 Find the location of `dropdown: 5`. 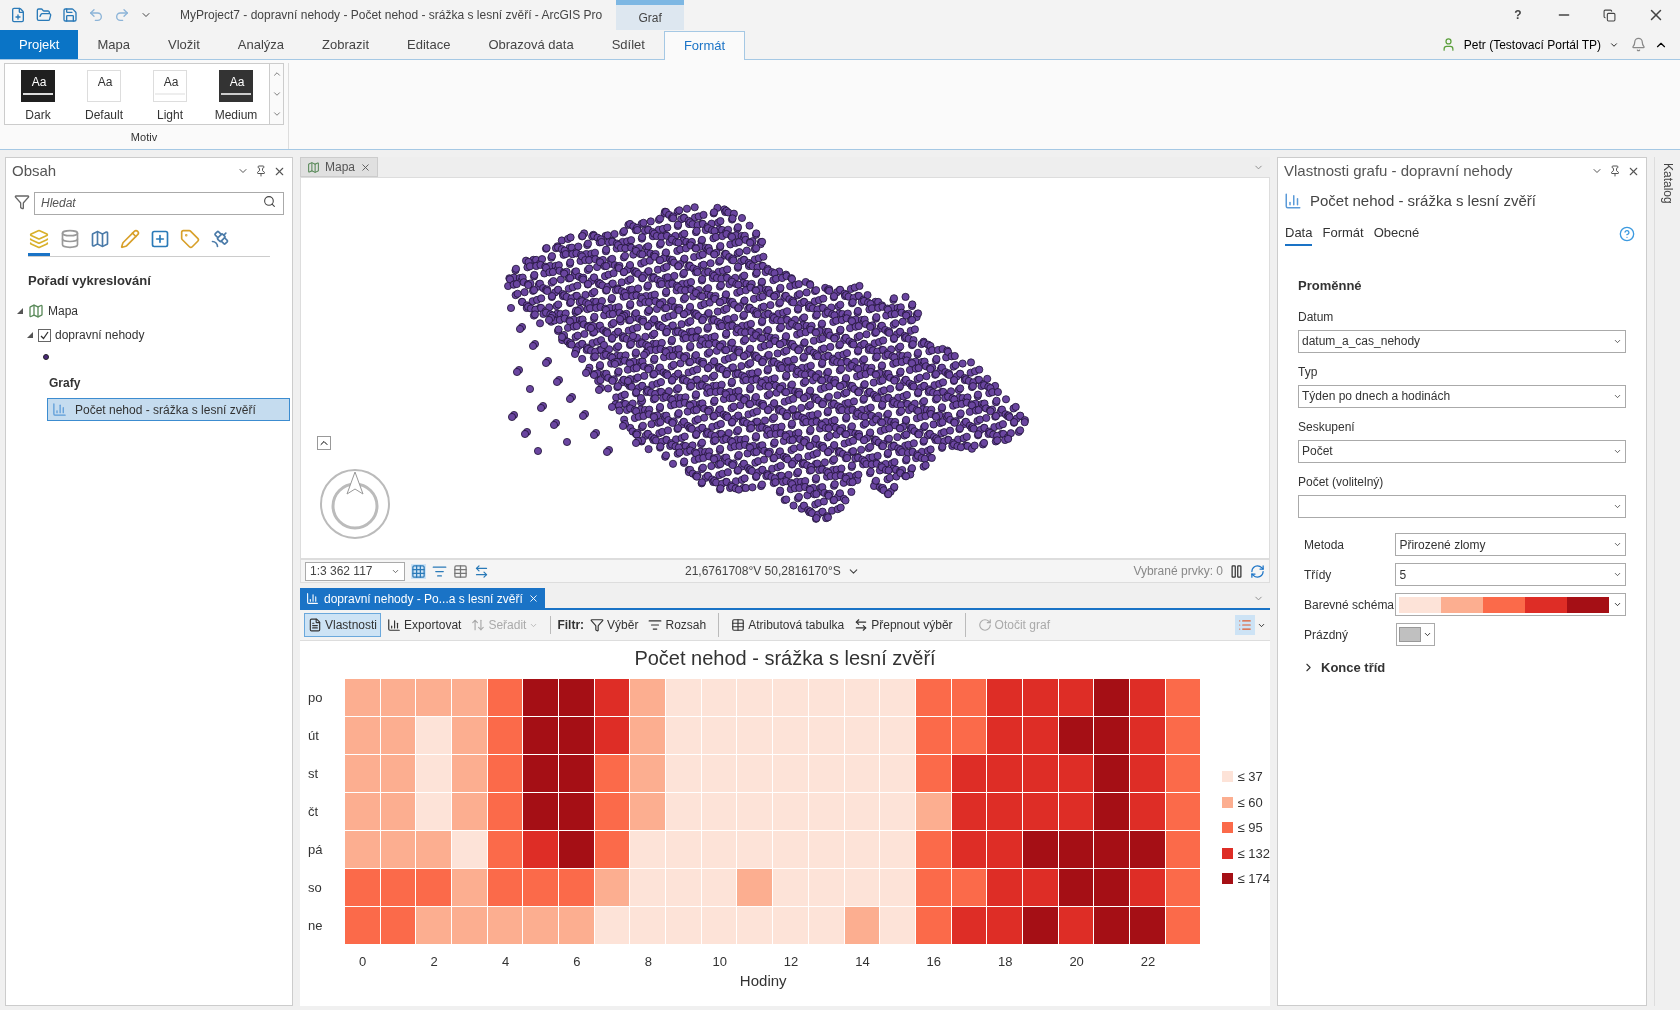

dropdown: 5 is located at coordinates (1510, 574).